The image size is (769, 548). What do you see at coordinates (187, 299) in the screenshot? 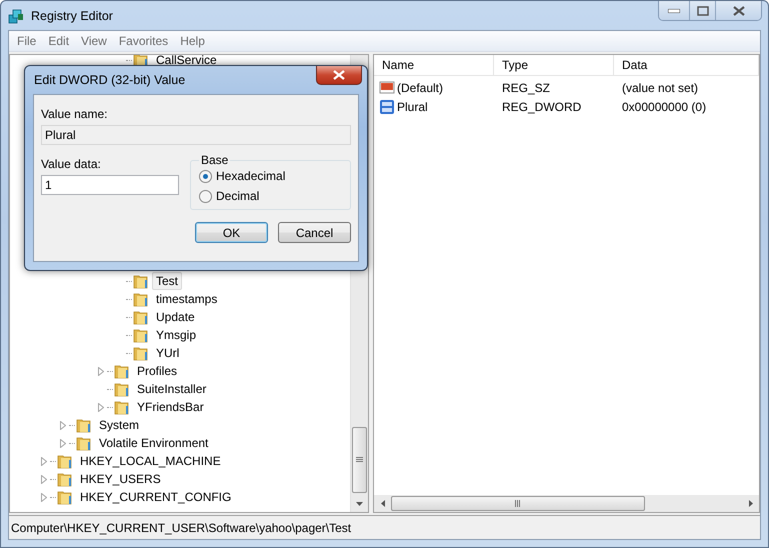
I see `tree-item: timestamps` at bounding box center [187, 299].